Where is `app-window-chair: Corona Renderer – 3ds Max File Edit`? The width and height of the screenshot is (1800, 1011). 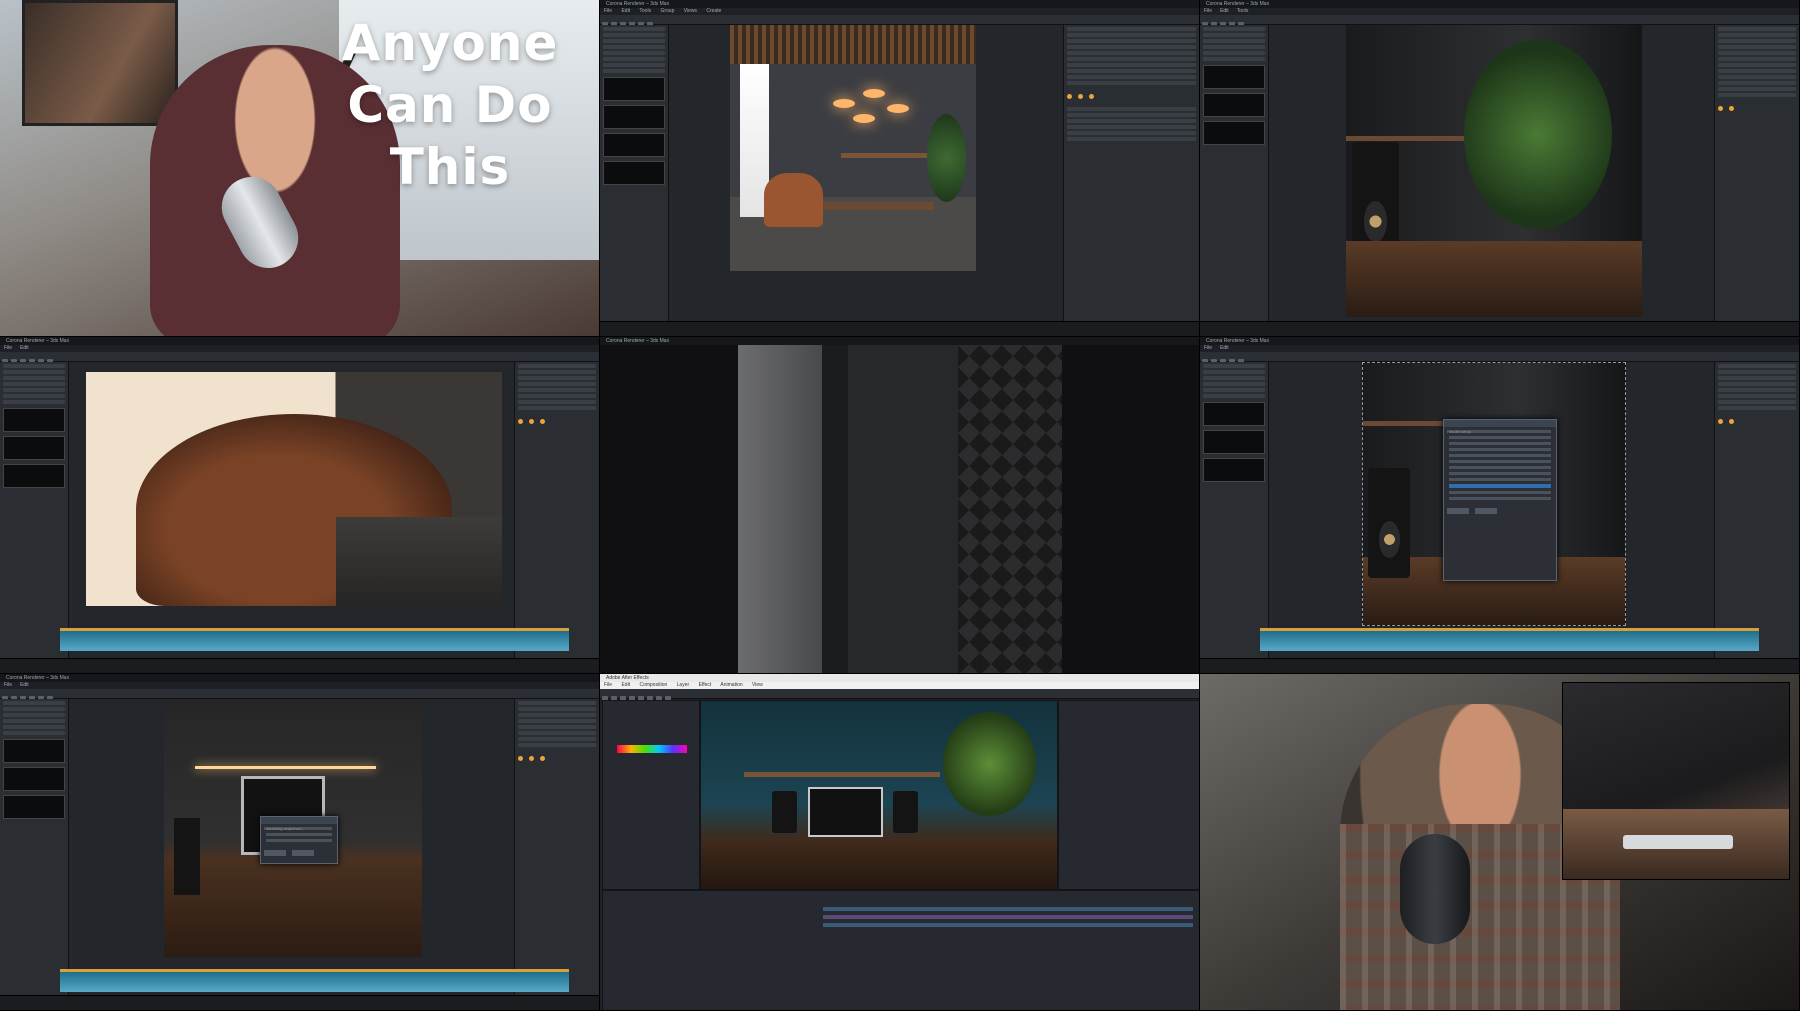
app-window-chair: Corona Renderer – 3ds Max File Edit is located at coordinates (300, 505).